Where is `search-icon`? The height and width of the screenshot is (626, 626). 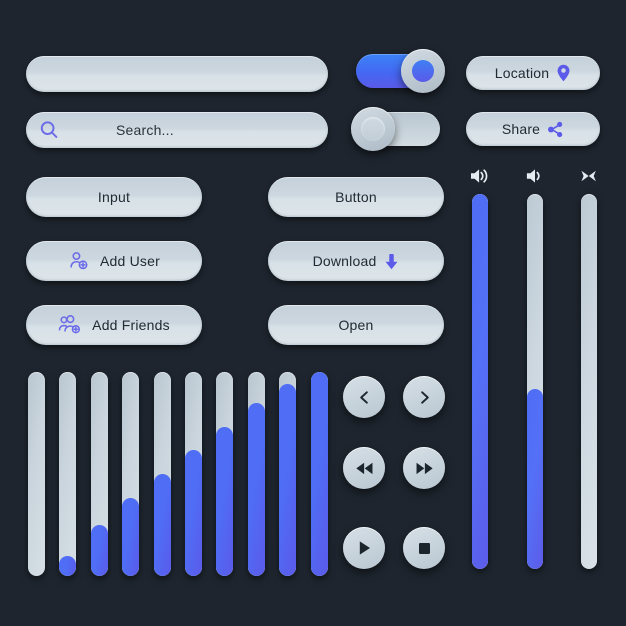
search-icon is located at coordinates (49, 130).